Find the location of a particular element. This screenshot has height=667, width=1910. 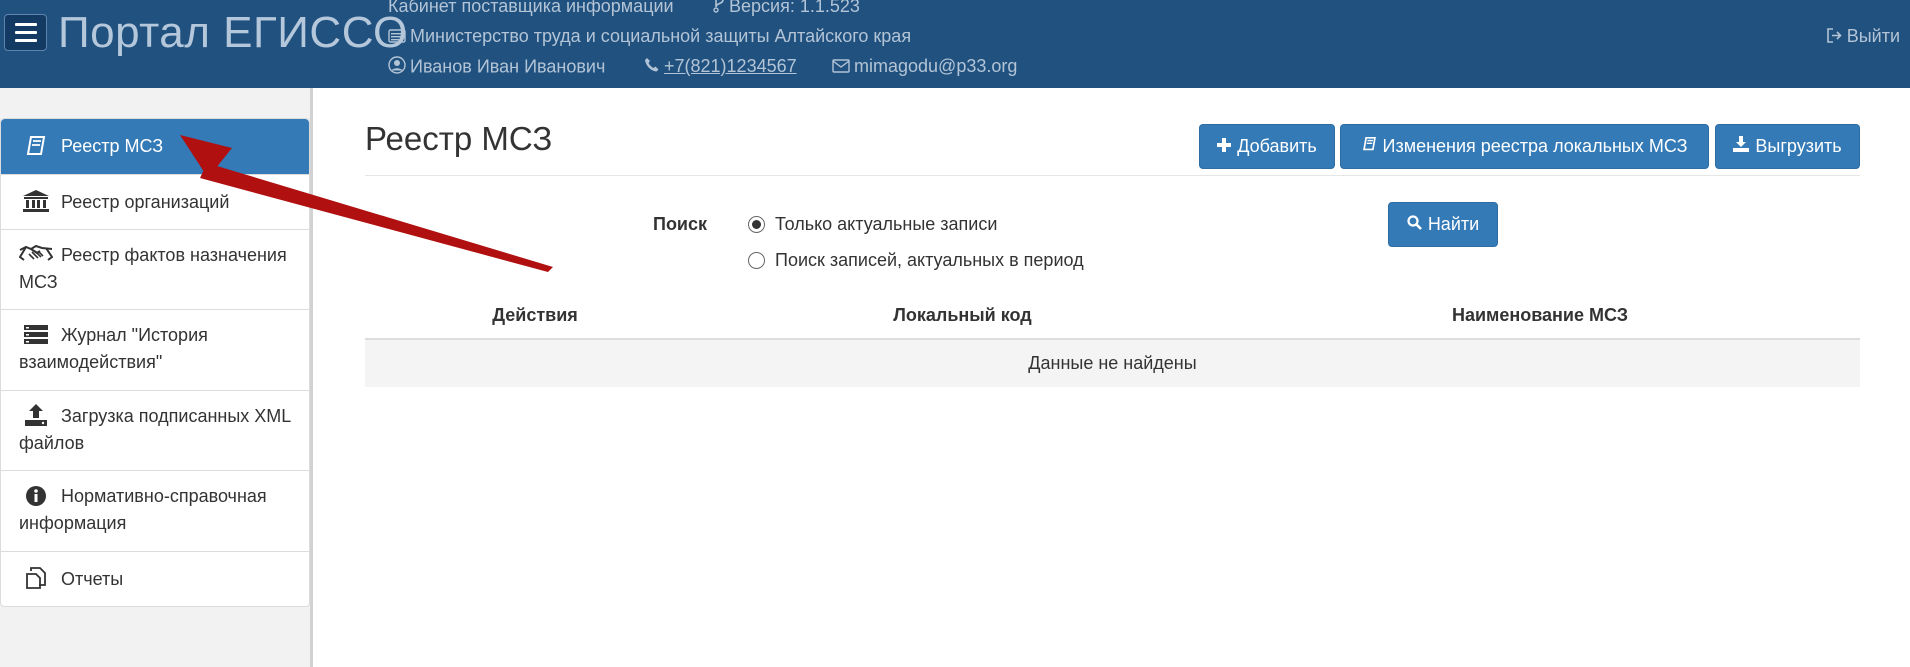

column-header-msz-name: Наименование МСЗ is located at coordinates (1540, 315).